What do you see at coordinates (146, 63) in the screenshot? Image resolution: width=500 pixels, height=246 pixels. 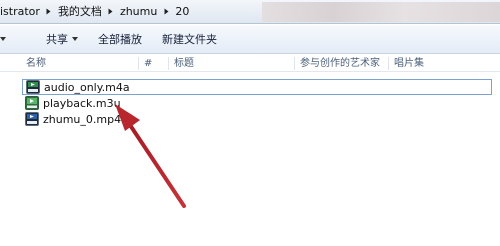 I see `column-header-number: #` at bounding box center [146, 63].